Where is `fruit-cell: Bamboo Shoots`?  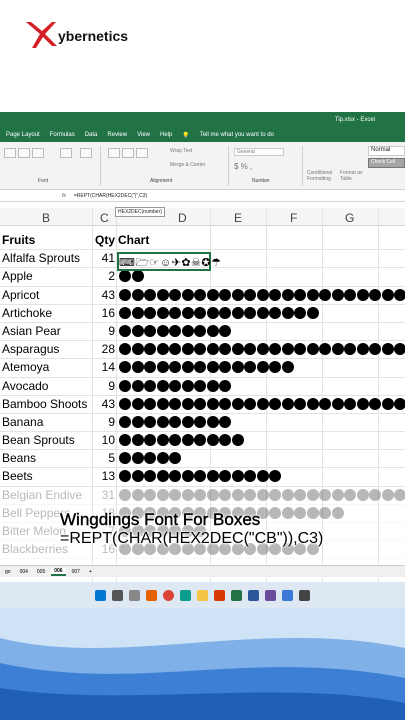
fruit-cell: Bamboo Shoots is located at coordinates (44, 404).